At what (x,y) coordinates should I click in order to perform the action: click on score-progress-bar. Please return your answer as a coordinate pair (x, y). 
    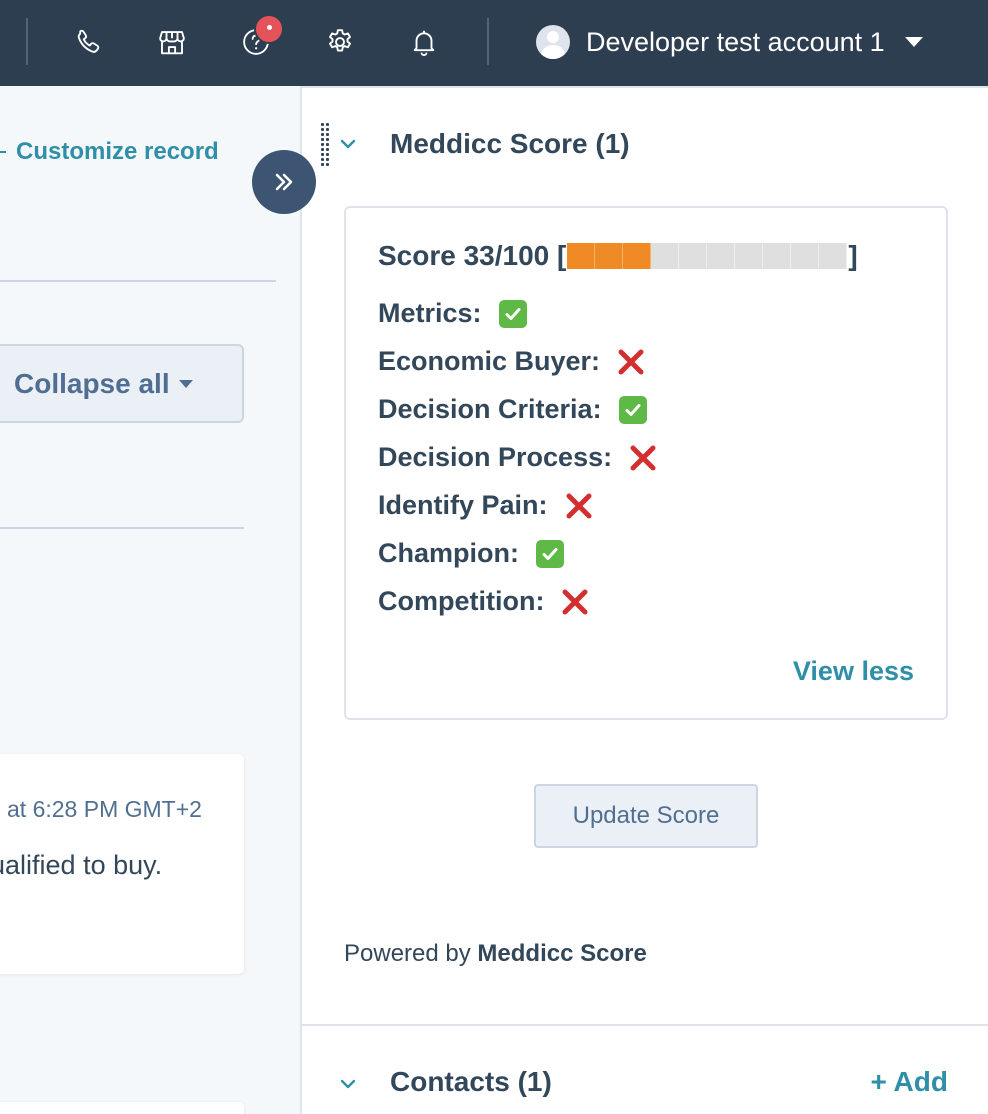
    Looking at the image, I should click on (707, 256).